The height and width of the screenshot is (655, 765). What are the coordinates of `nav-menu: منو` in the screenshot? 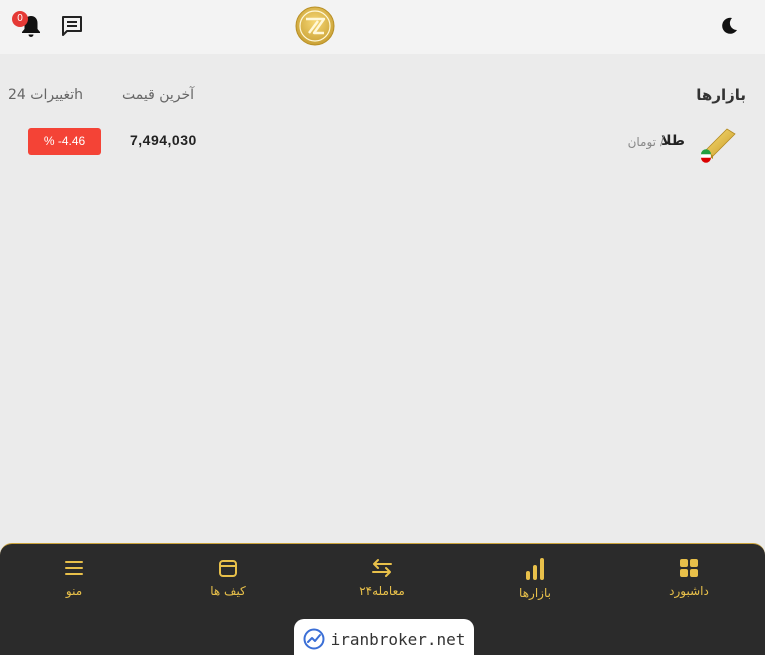 It's located at (74, 579).